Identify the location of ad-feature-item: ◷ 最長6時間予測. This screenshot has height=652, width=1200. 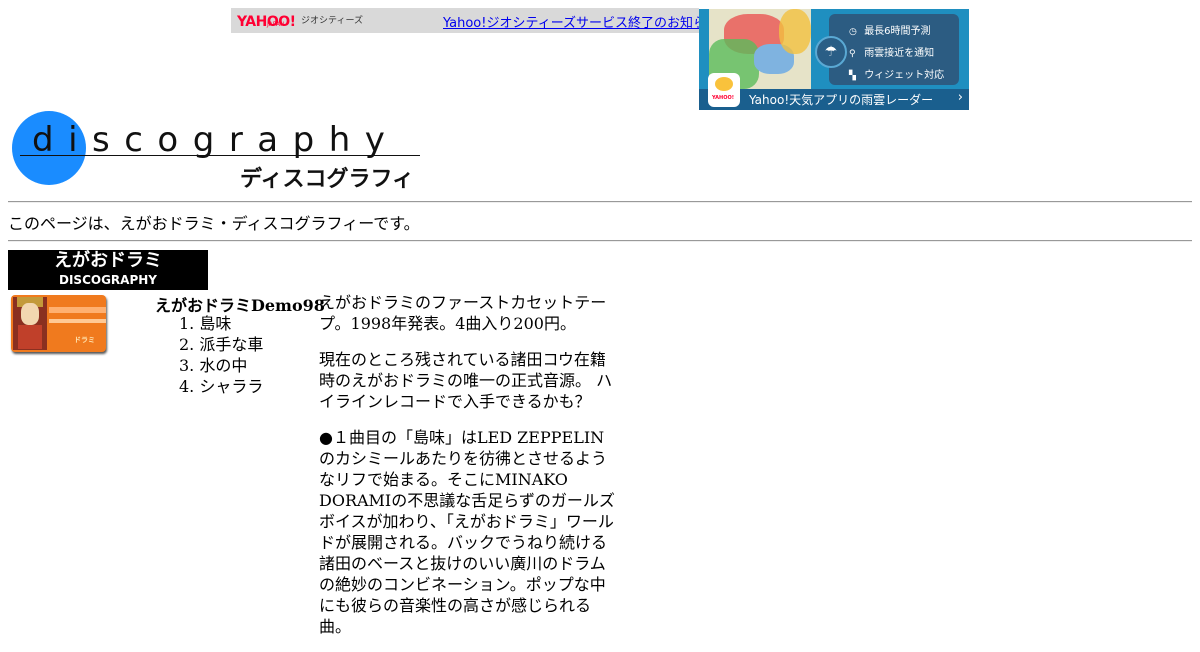
(890, 29).